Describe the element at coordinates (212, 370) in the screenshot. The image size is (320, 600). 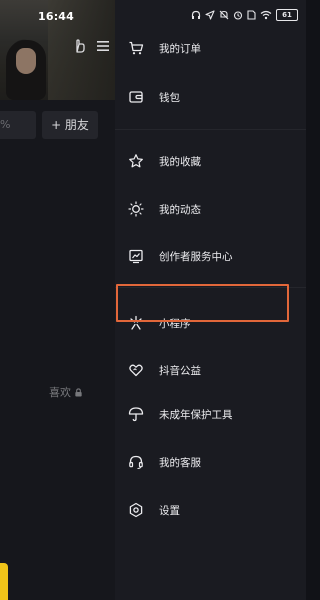
I see `menu-item-charity: 抖音公益` at that location.